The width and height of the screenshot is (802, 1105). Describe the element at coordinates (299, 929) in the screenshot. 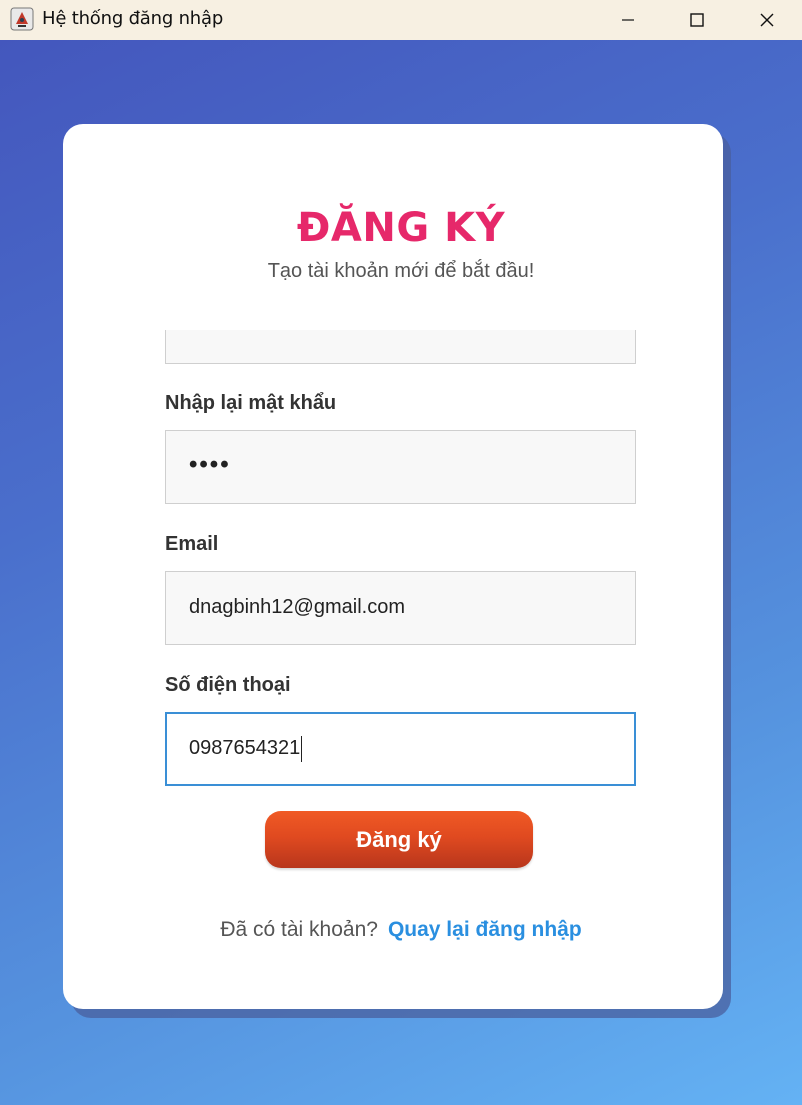

I see `footer-question: Đã có tài khoản?` at that location.